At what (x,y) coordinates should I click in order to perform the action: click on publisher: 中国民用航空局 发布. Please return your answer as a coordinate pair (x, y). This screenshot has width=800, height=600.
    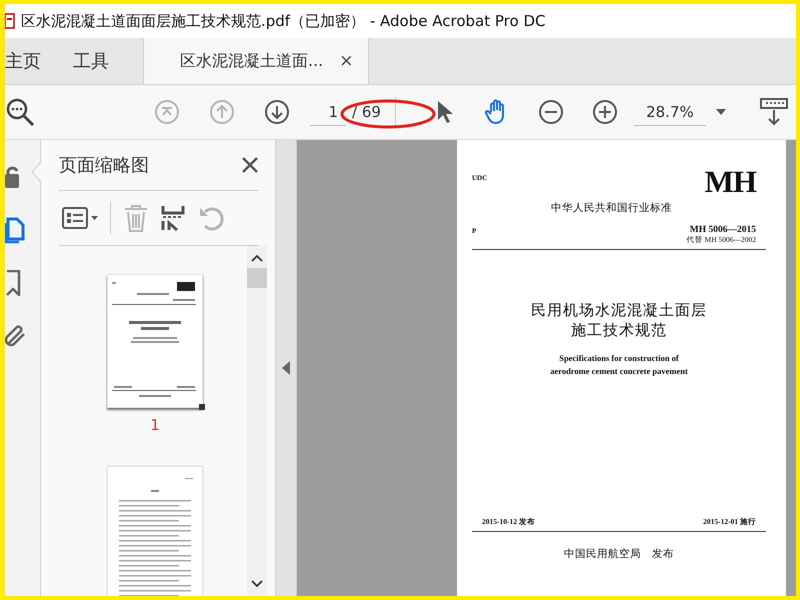
    Looking at the image, I should click on (619, 554).